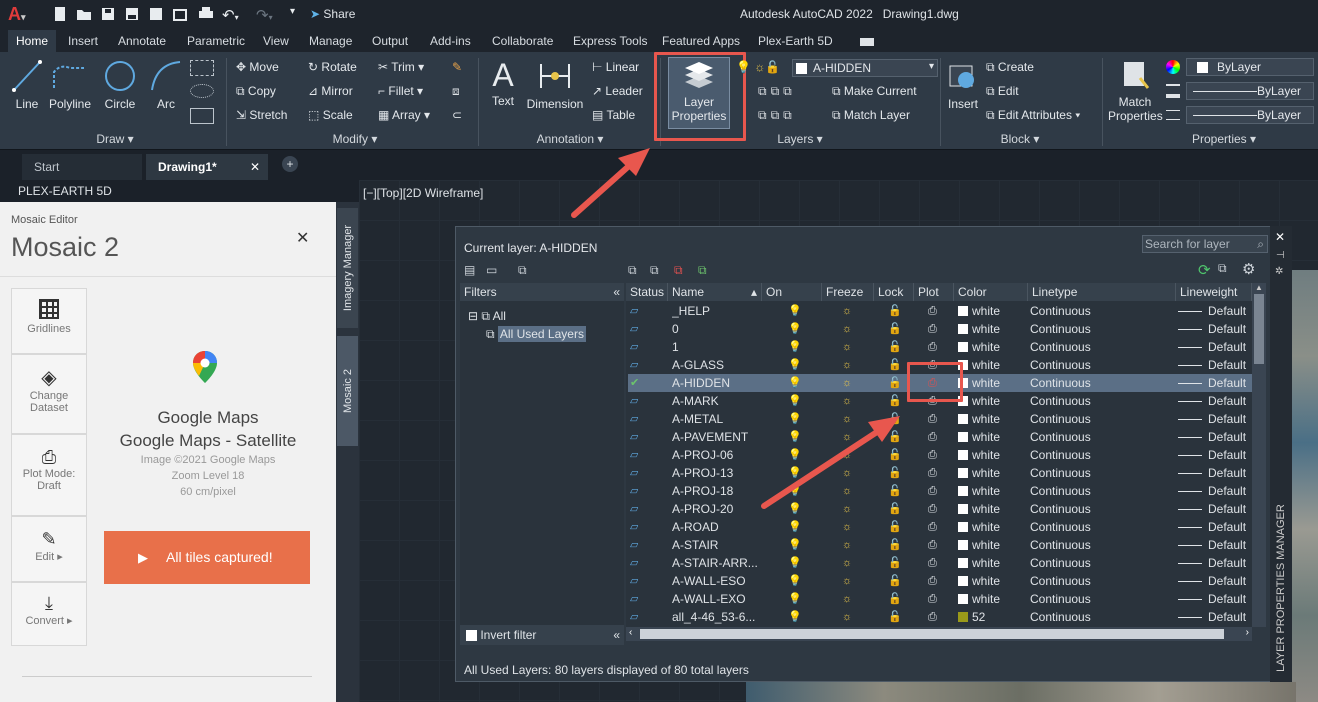  I want to click on annotation-arrows, so click(735, 328).